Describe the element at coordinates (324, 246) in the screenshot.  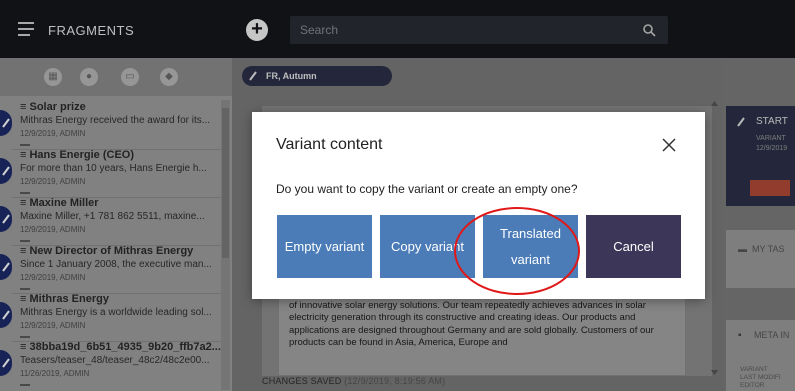
I see `empty-variant-button: Empty variant` at that location.